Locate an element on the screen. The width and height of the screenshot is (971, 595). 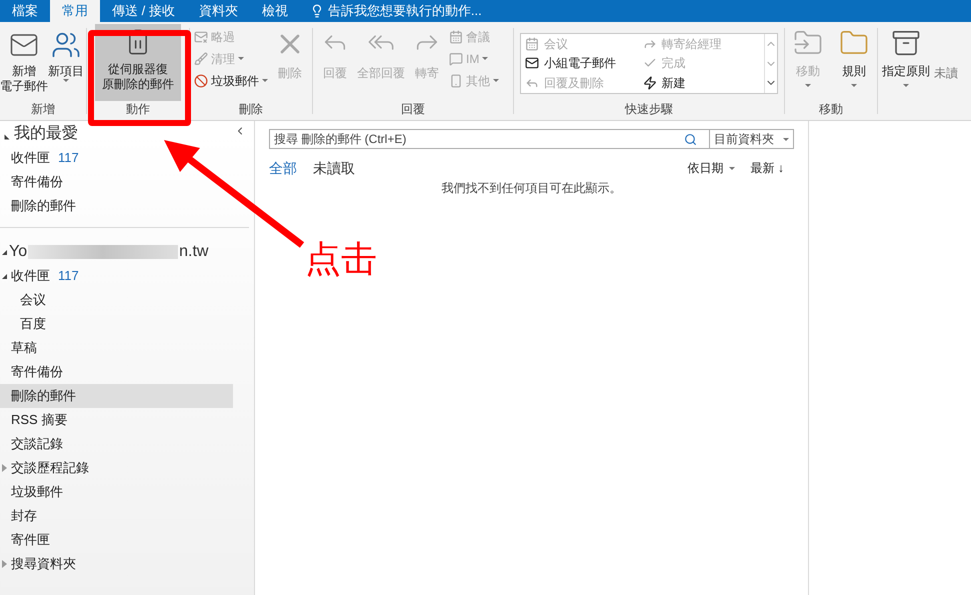
ribbon-tab: 檢視 is located at coordinates (275, 11).